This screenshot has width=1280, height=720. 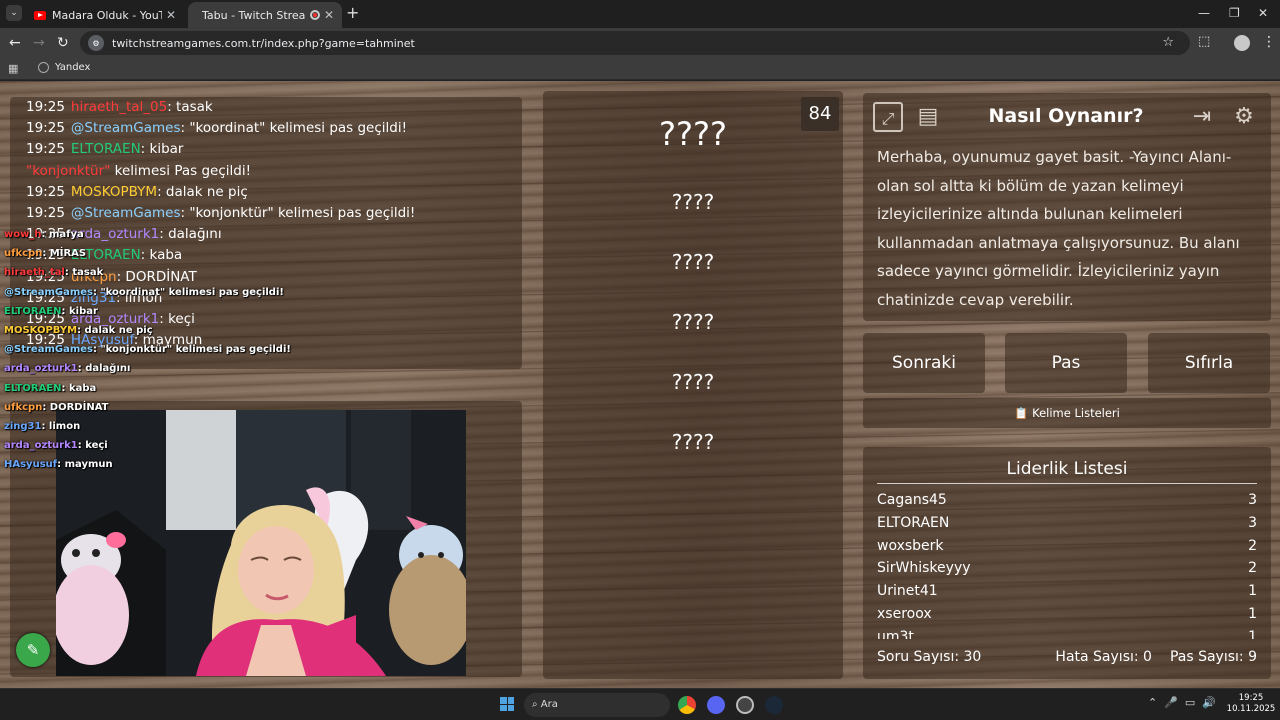 I want to click on overlay-username: ELTORAEN, so click(x=33, y=388).